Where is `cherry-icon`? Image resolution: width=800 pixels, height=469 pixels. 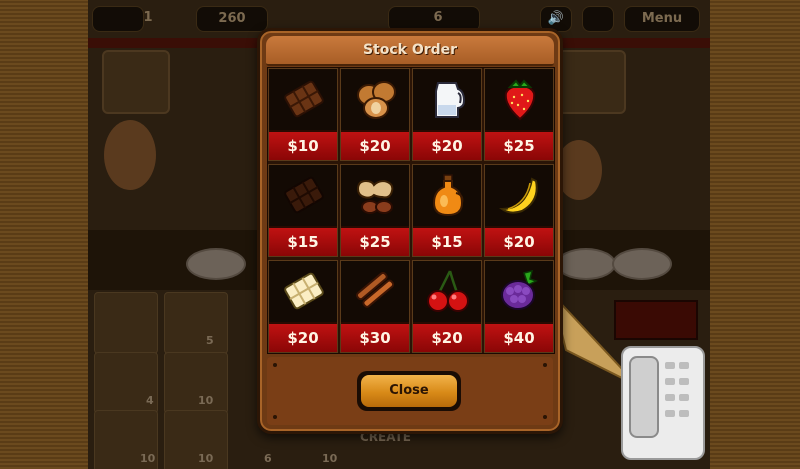 cherry-icon is located at coordinates (448, 291).